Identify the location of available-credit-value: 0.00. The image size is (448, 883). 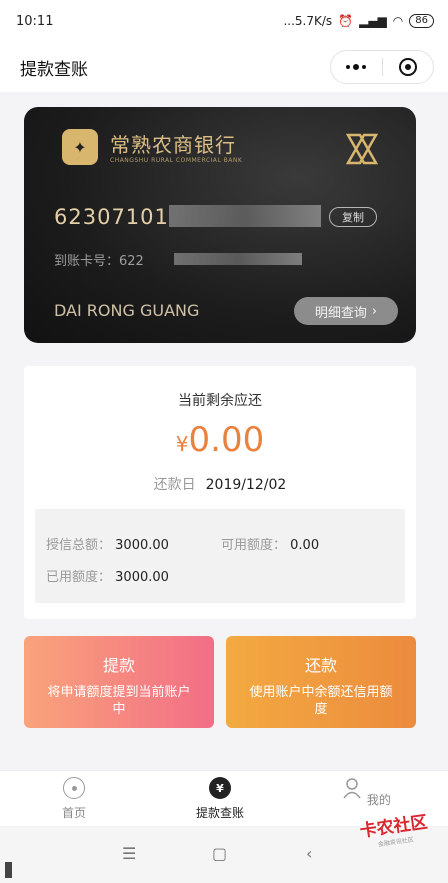
(305, 545).